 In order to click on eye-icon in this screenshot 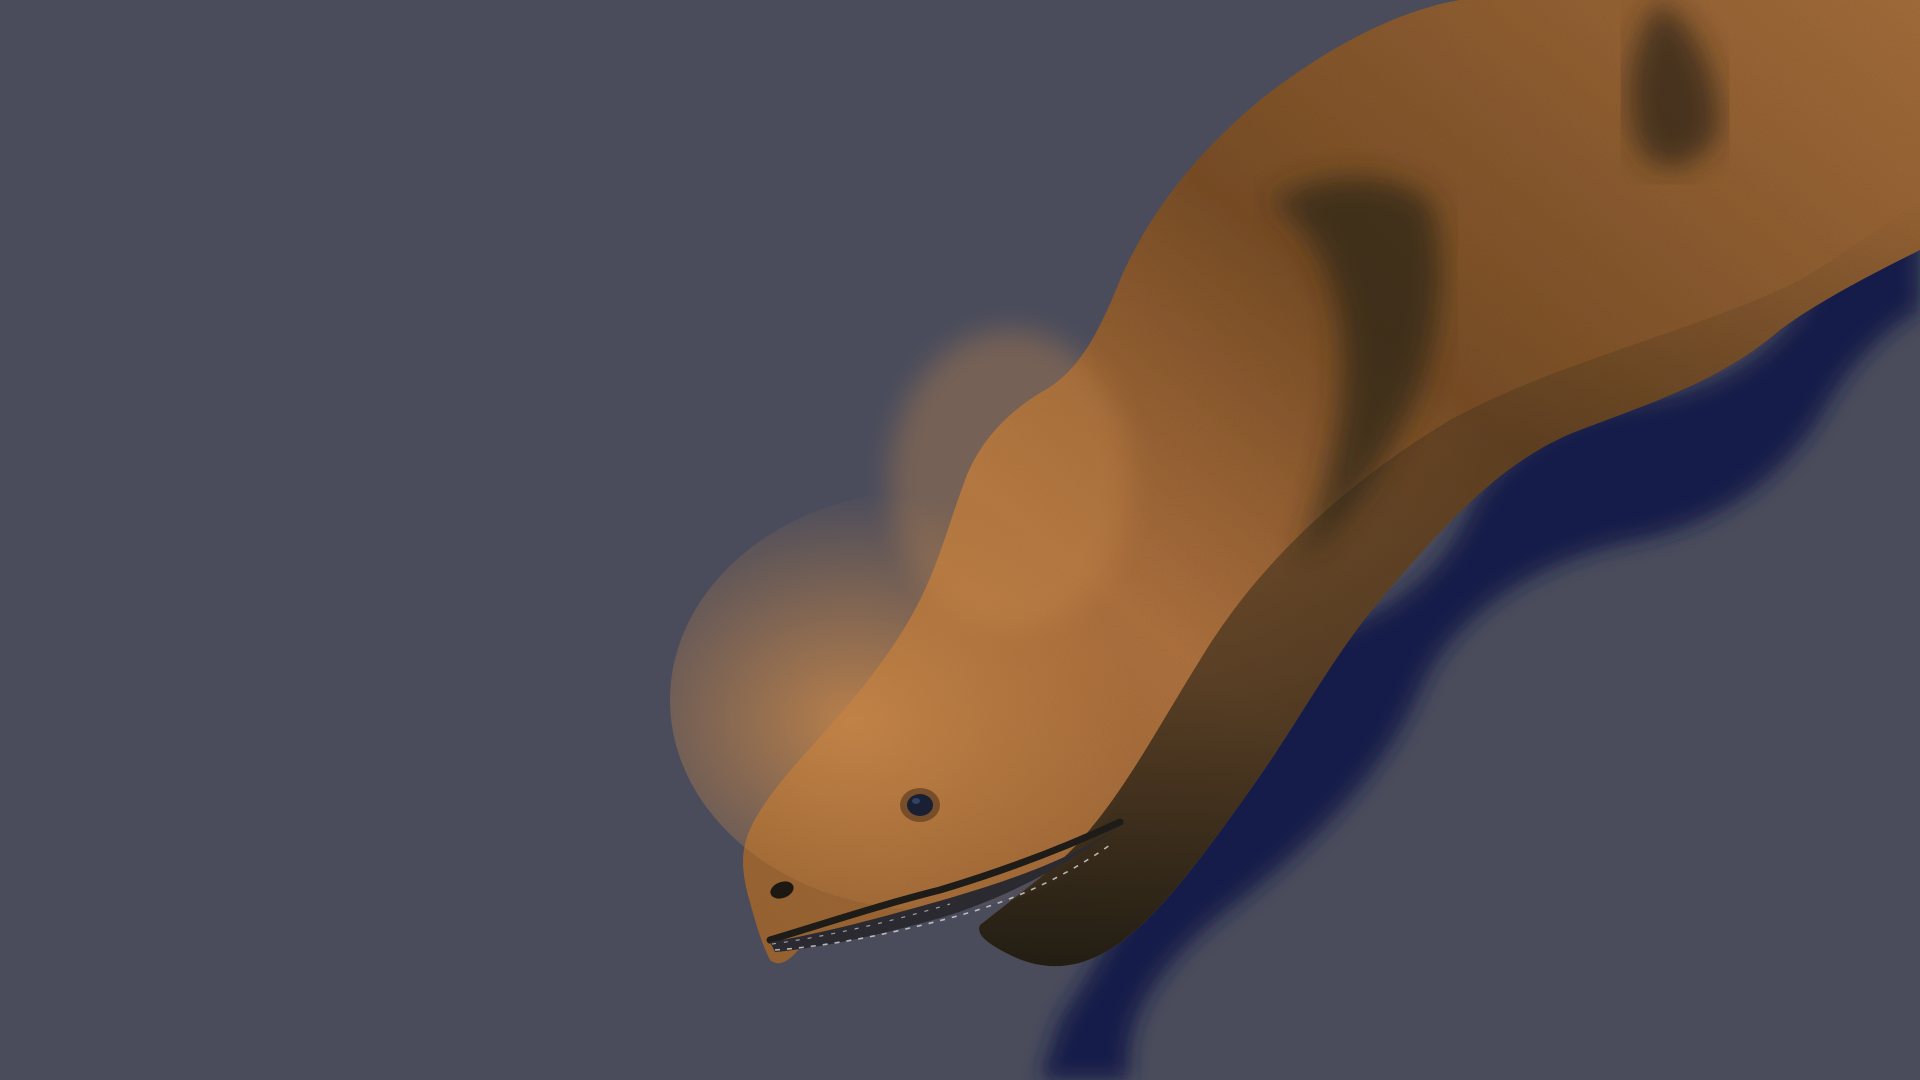, I will do `click(920, 805)`.